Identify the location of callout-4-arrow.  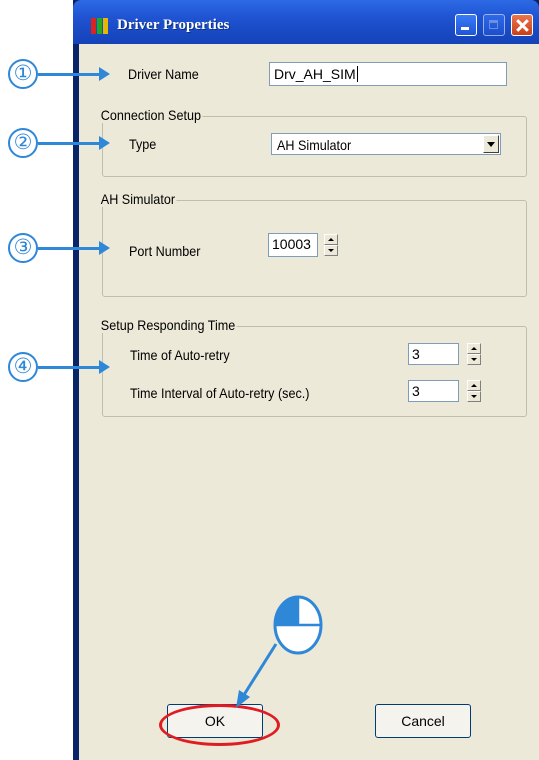
(69, 367).